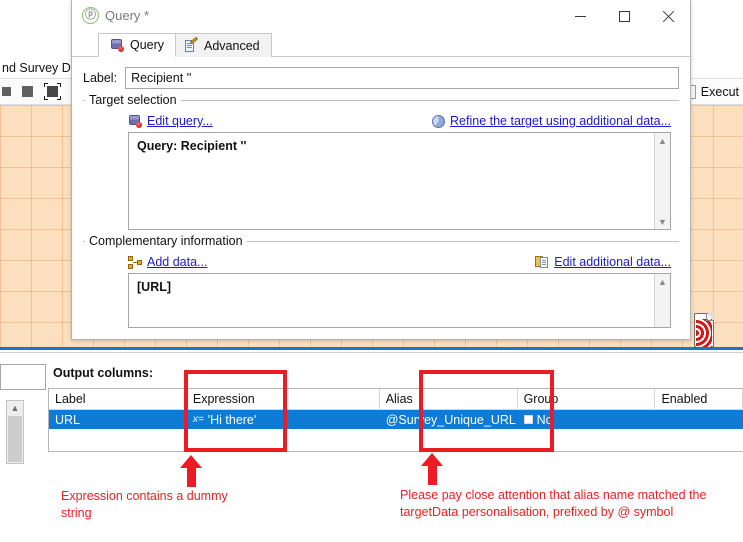  I want to click on column-header-label: Label, so click(118, 399).